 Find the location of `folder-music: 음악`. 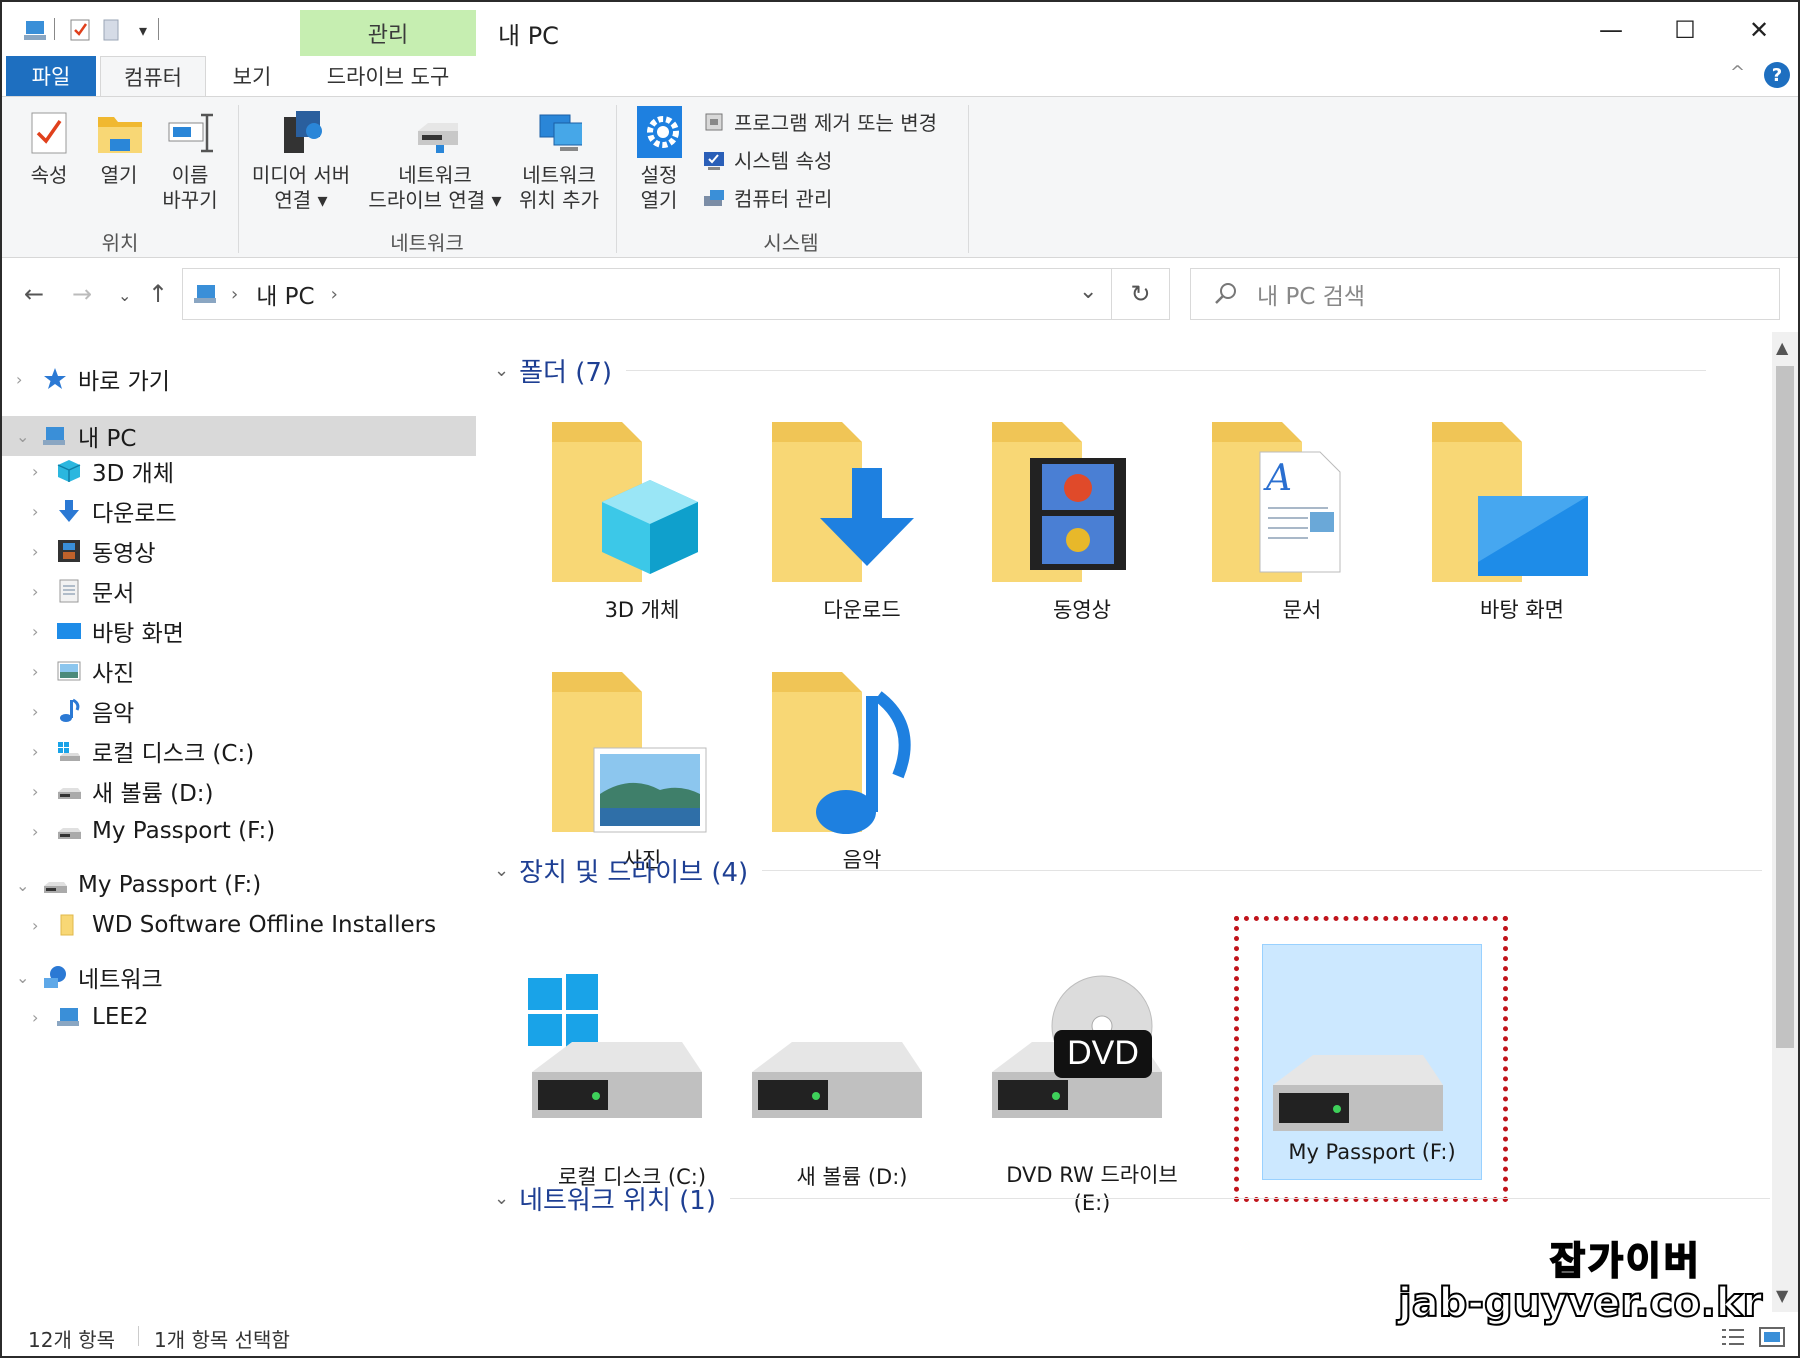

folder-music: 음악 is located at coordinates (862, 772).